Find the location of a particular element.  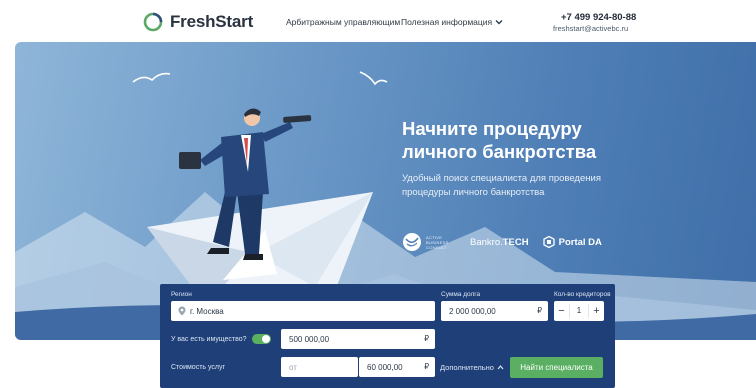

contact-phone: +7 499 924-80-88 is located at coordinates (598, 17).